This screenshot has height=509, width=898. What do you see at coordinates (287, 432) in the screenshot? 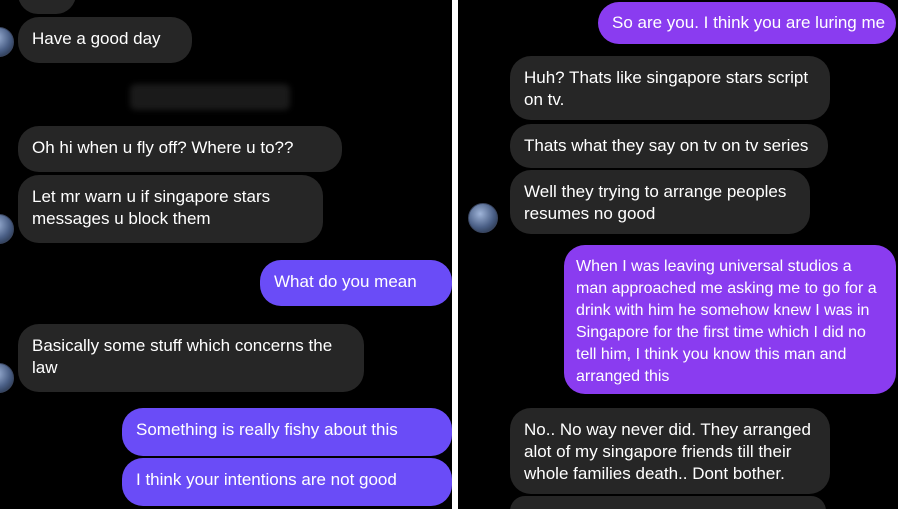
I see `sent-message-bubble: Something is really fishy about this` at bounding box center [287, 432].